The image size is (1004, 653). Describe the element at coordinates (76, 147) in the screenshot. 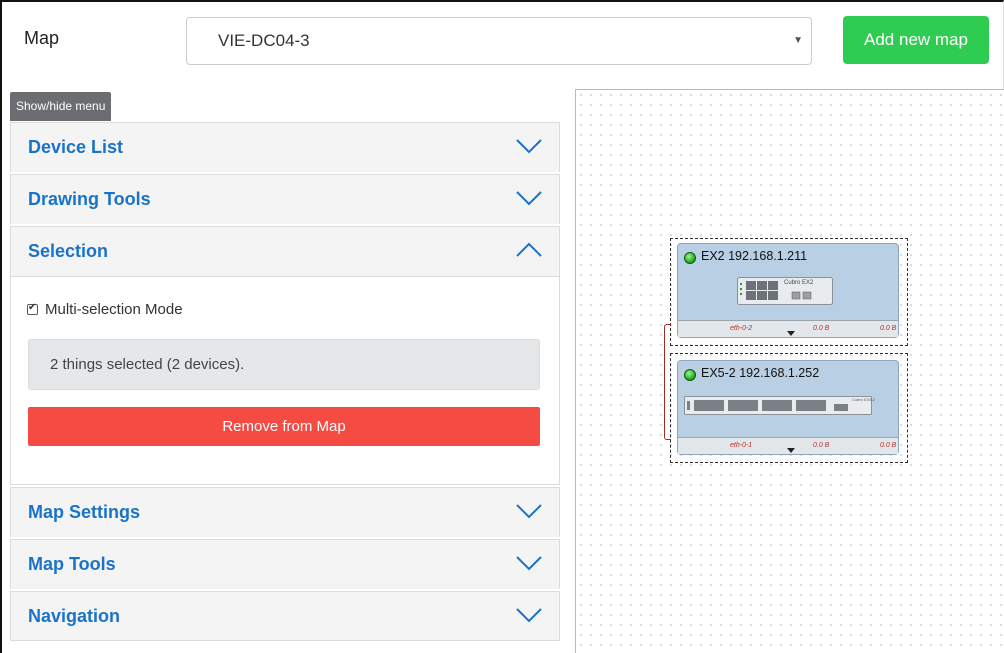

I see `panel-title: Device List` at that location.